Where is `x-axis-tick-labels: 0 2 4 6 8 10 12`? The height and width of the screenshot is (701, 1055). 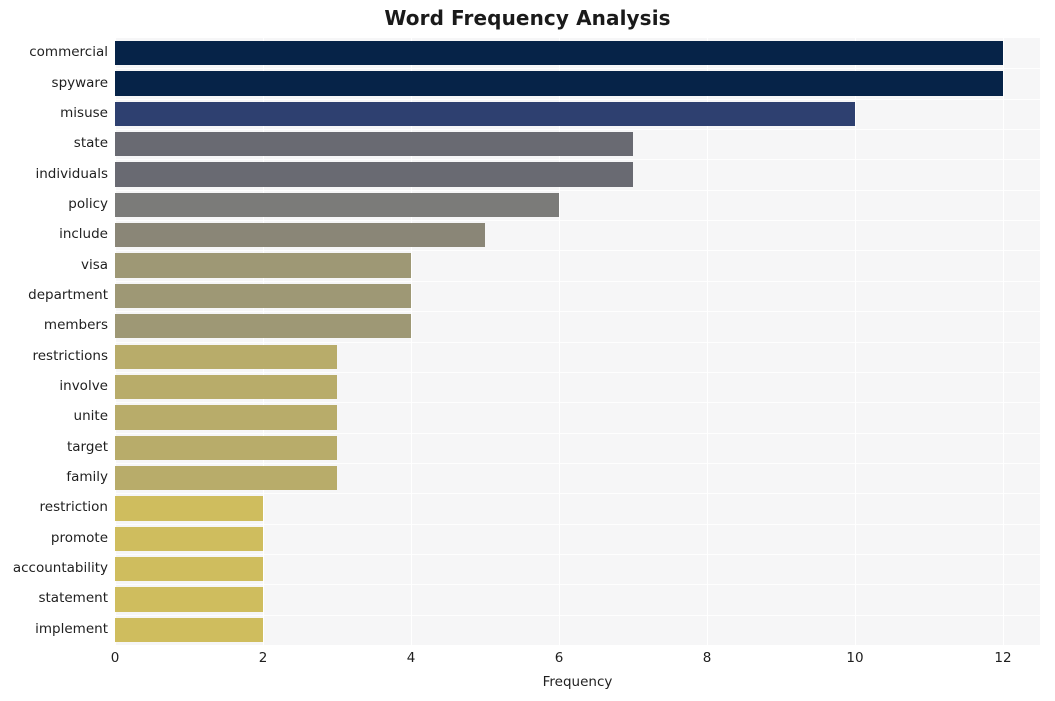
x-axis-tick-labels: 0 2 4 6 8 10 12 is located at coordinates (575, 660).